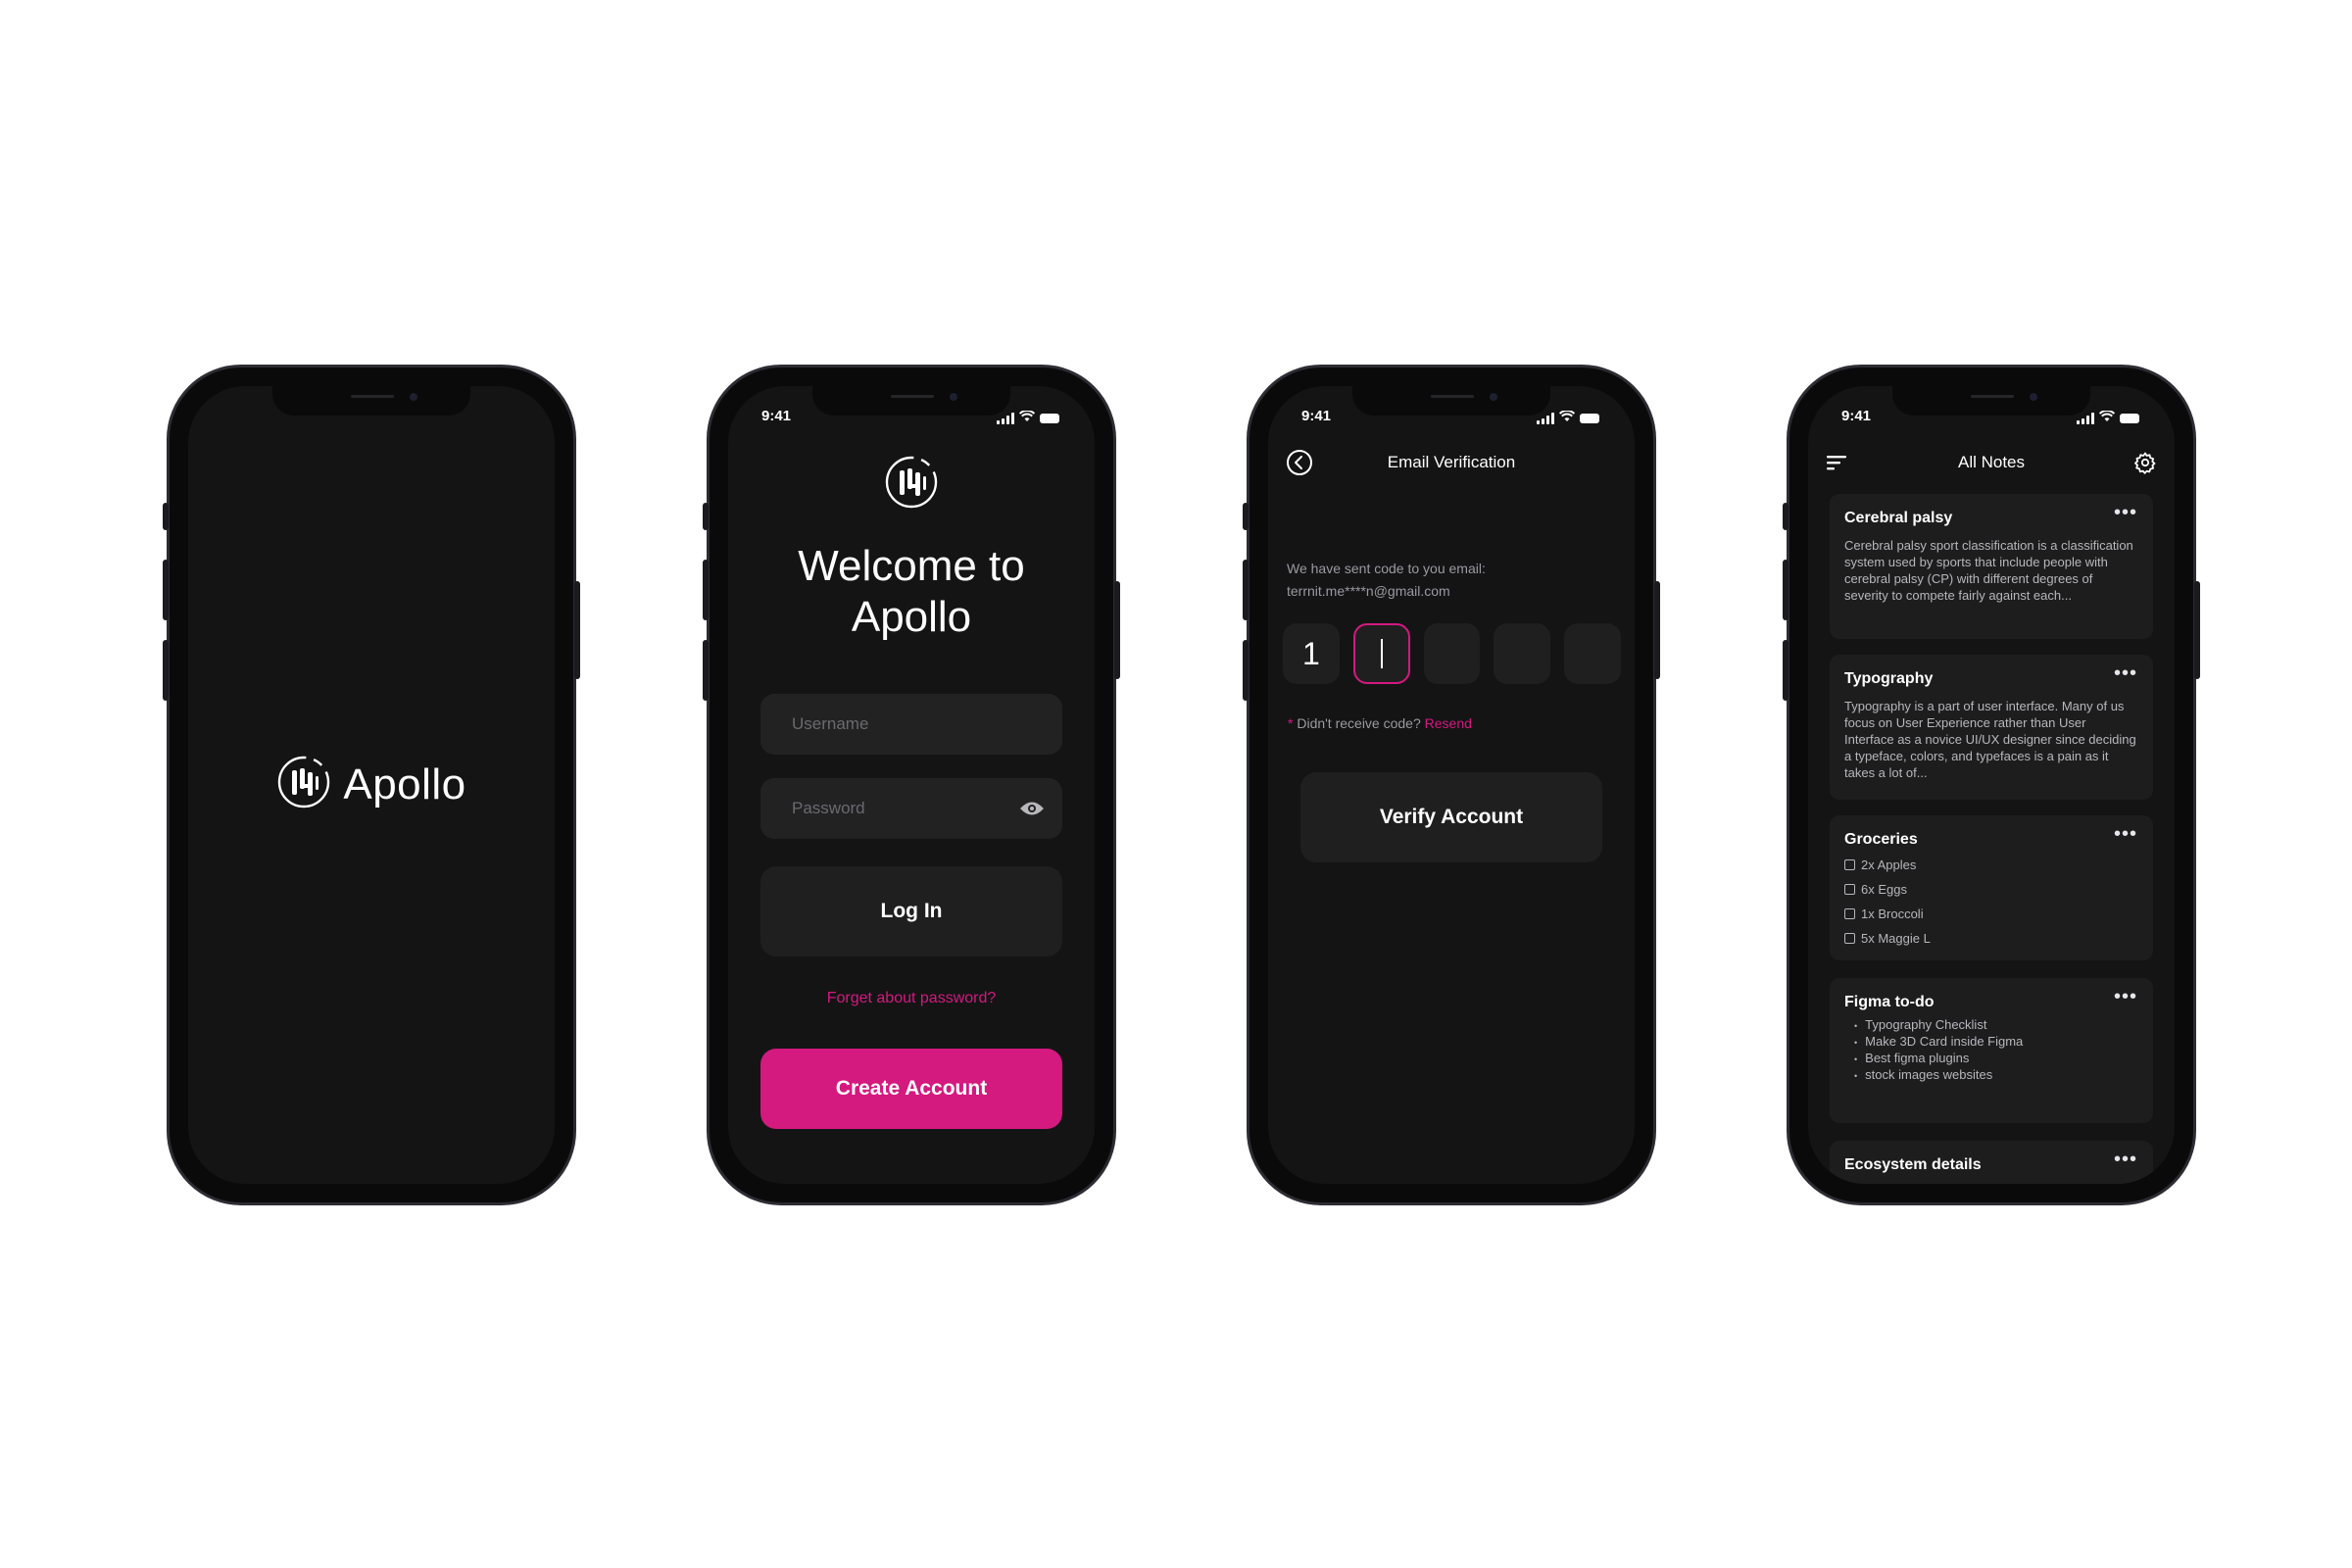 The width and height of the screenshot is (2352, 1568). What do you see at coordinates (1913, 1164) in the screenshot?
I see `note-title: Ecosystem details` at bounding box center [1913, 1164].